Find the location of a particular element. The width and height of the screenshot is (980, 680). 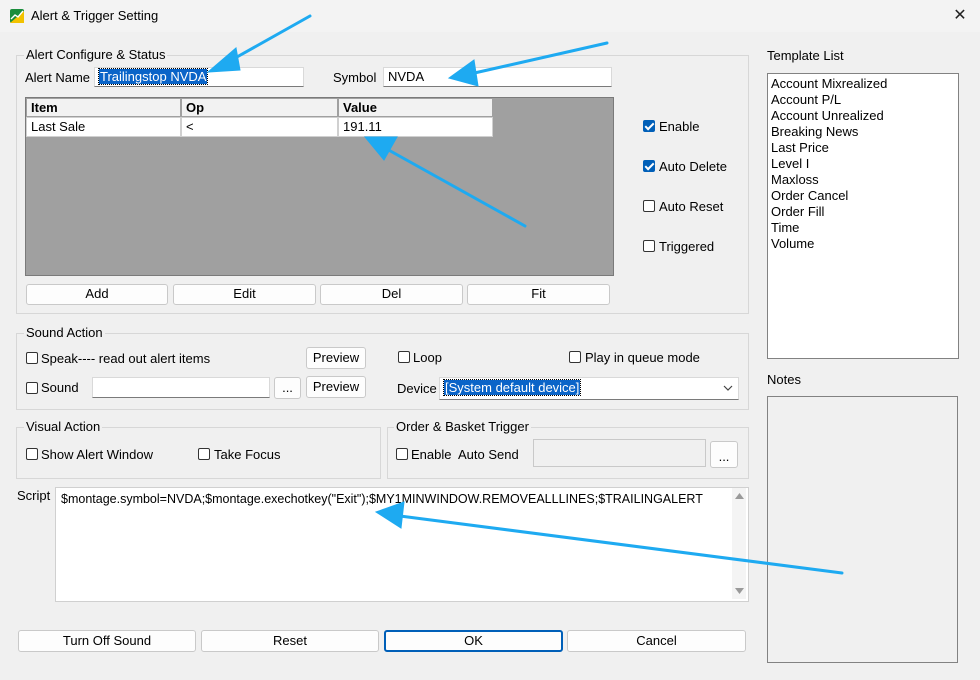

auto-send-label: Auto Send is located at coordinates (488, 454).